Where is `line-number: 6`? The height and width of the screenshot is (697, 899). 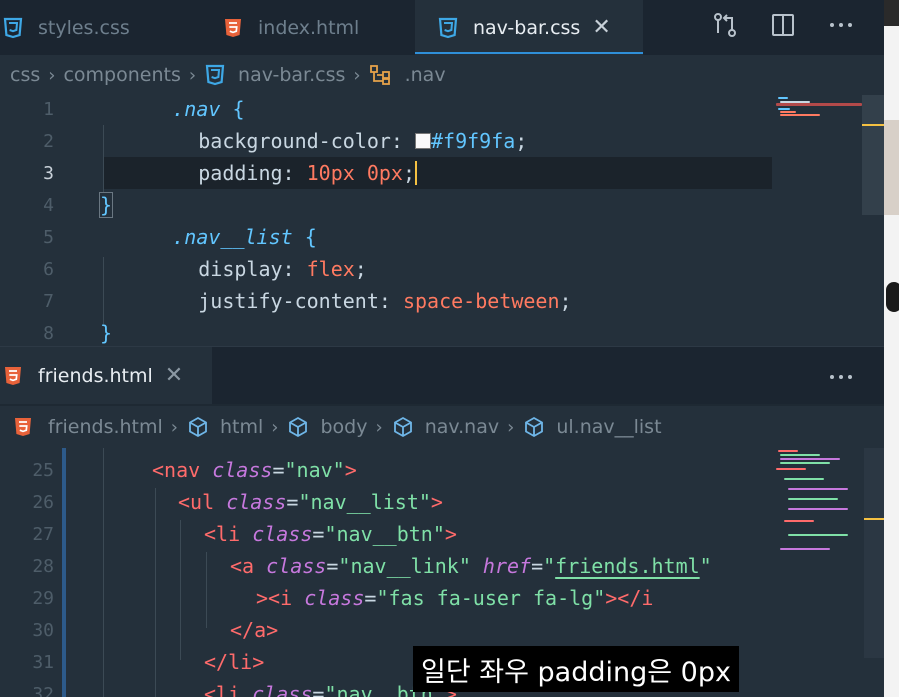
line-number: 6 is located at coordinates (48, 269).